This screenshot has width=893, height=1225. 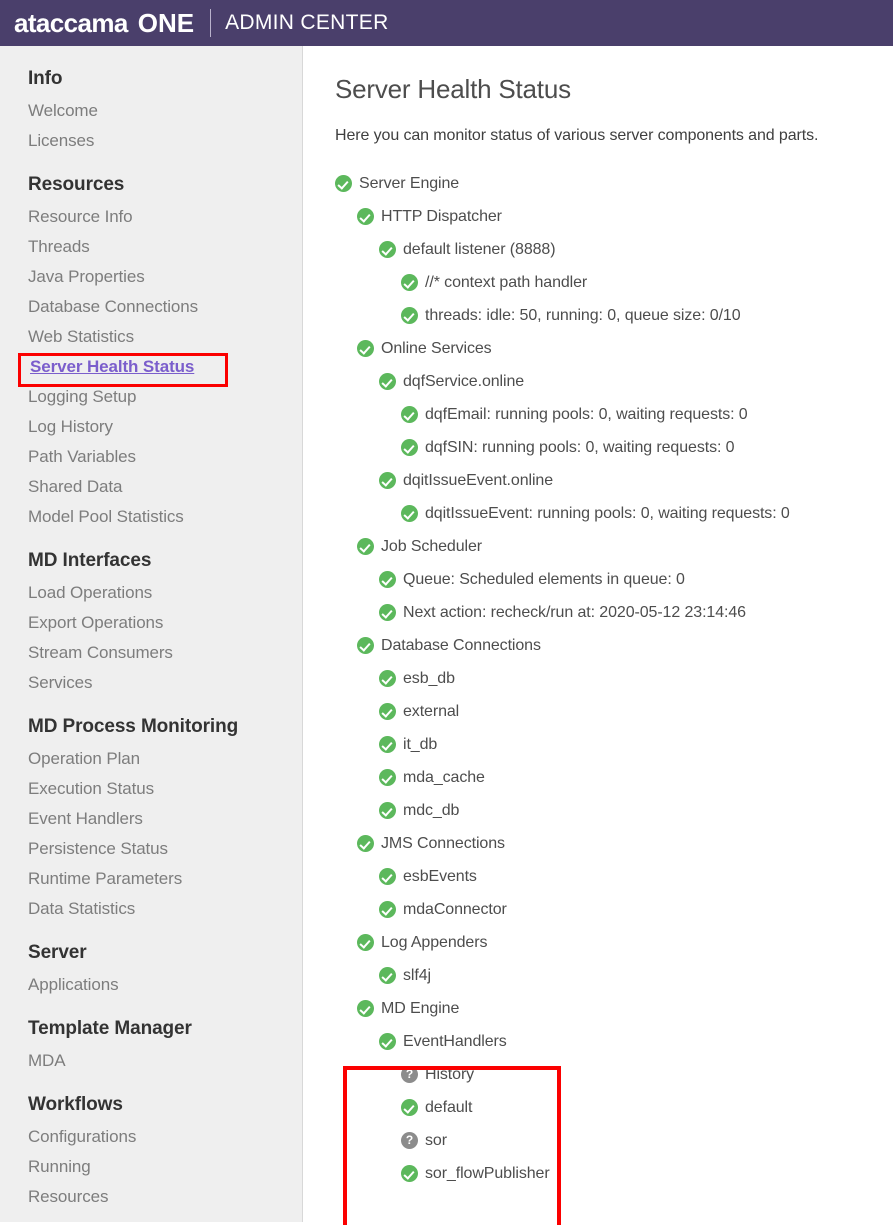 I want to click on sidebar-item-wrapper: Event Handlers, so click(x=85, y=819).